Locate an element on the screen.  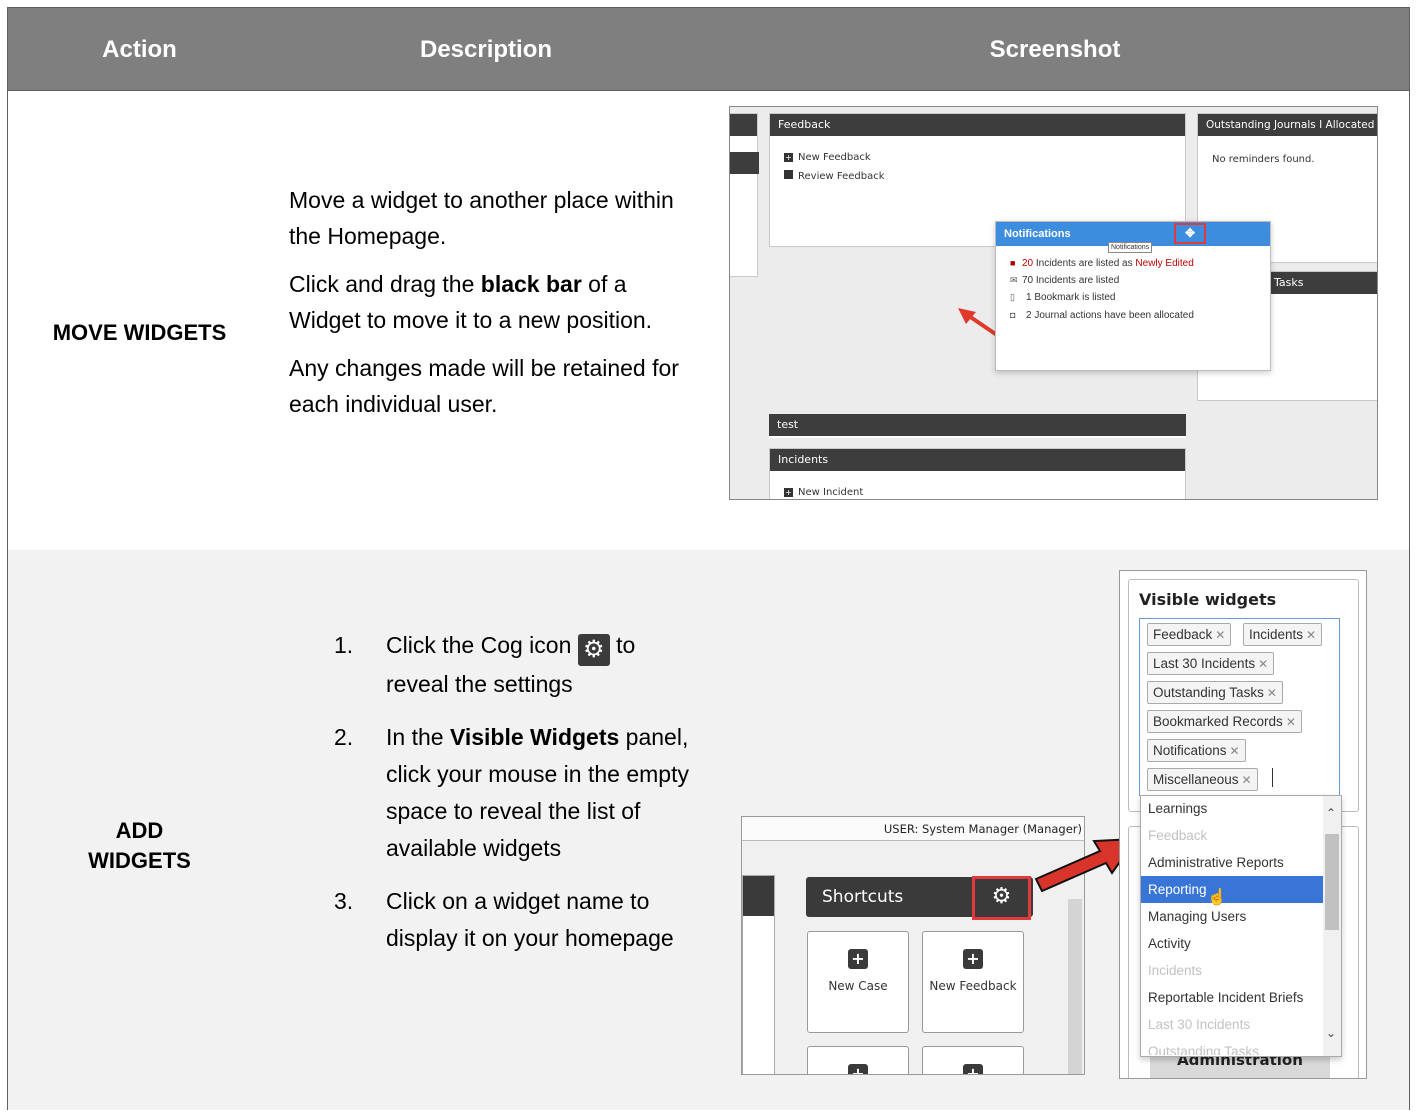
shortcut-tile: + New Feedback is located at coordinates (973, 982).